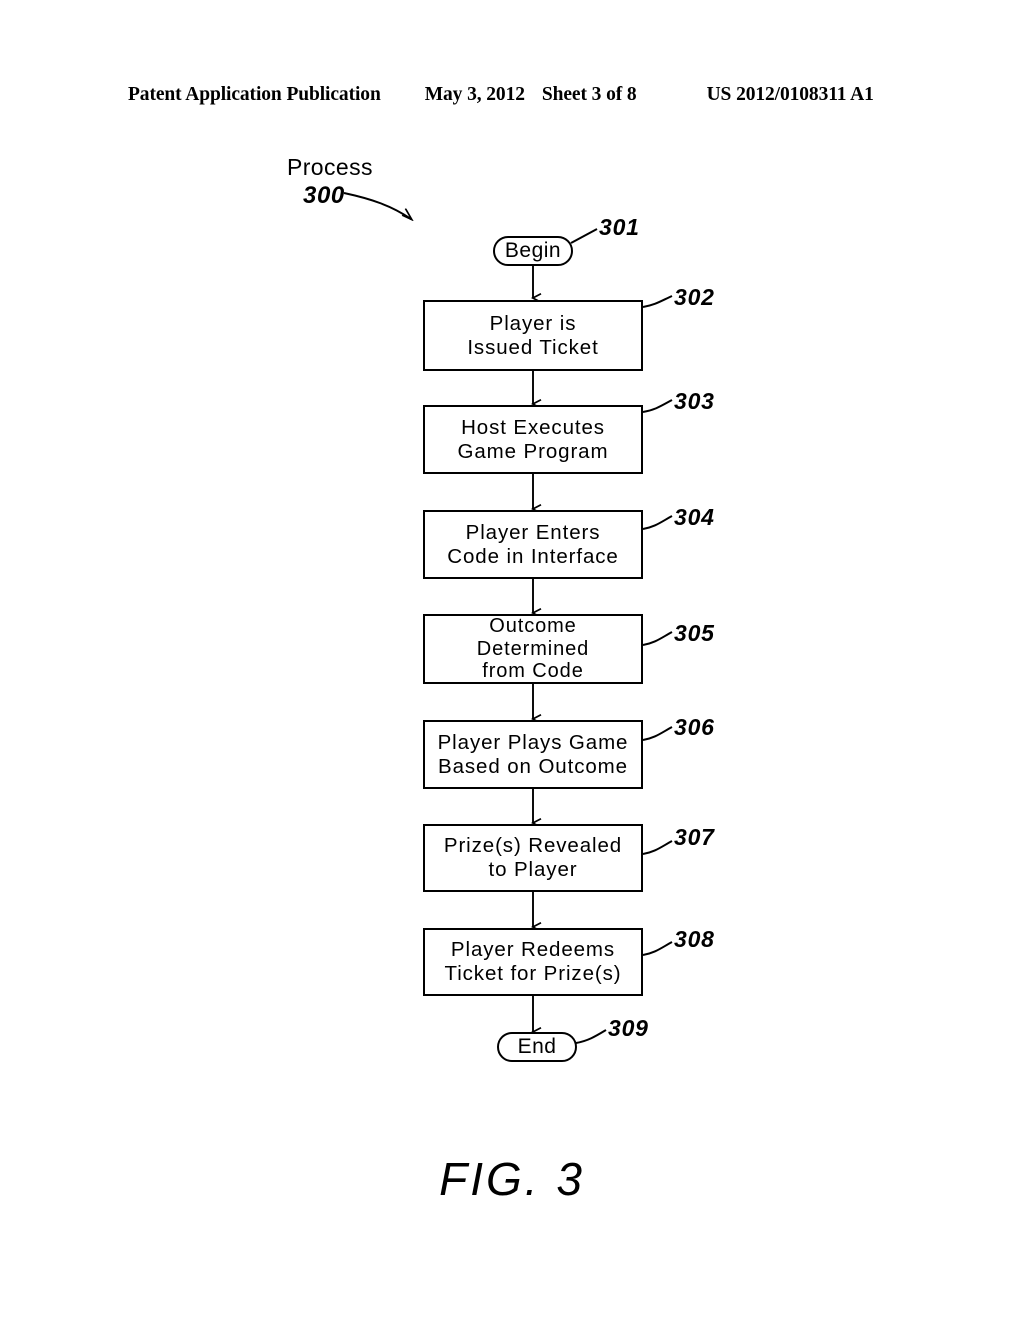 The width and height of the screenshot is (1024, 1320). What do you see at coordinates (694, 297) in the screenshot?
I see `reference-numeral-302: 302` at bounding box center [694, 297].